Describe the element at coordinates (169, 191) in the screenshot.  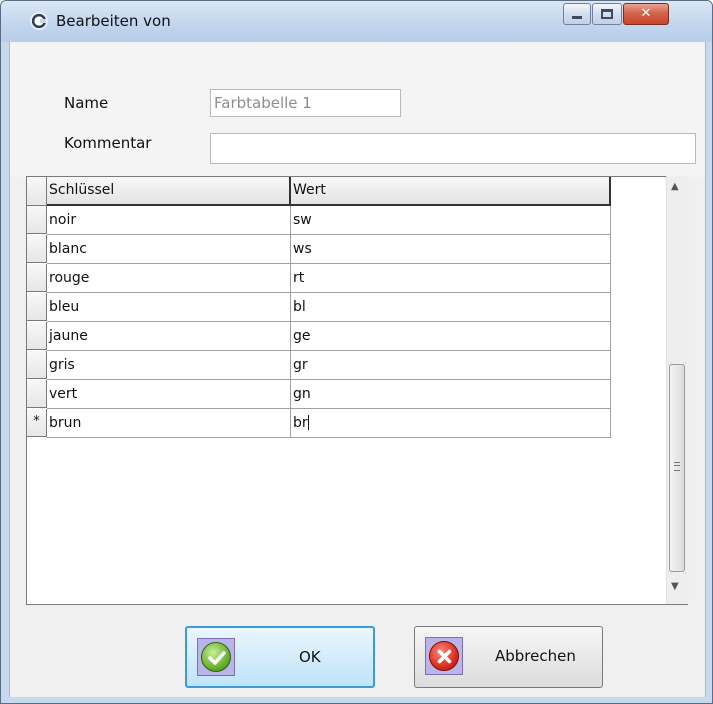
I see `column-header-key: Schlüssel` at that location.